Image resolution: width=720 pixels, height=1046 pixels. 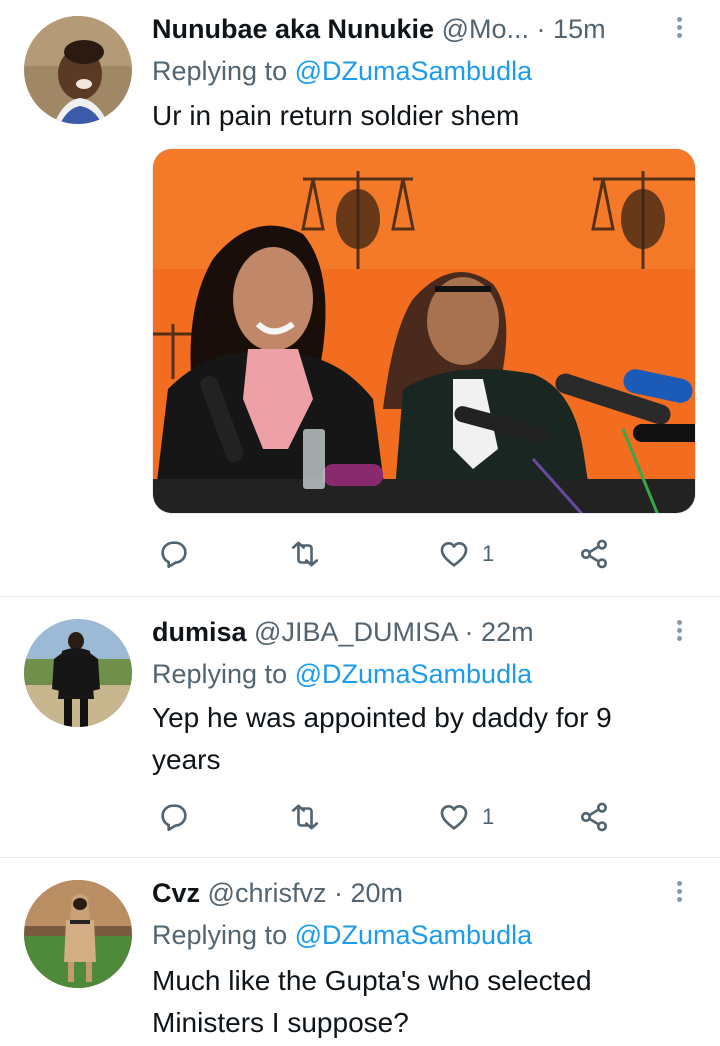 I want to click on timestamp: 20m, so click(x=376, y=893).